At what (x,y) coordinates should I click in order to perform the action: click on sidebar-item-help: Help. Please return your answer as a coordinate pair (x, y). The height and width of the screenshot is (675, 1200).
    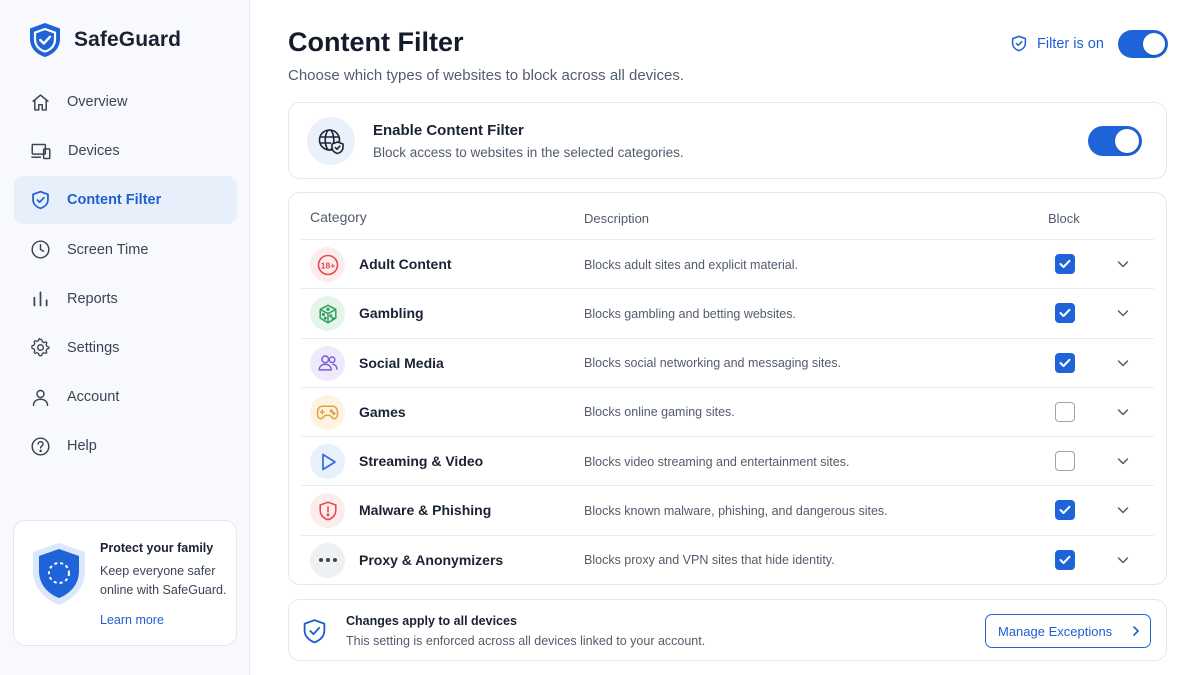
    Looking at the image, I should click on (125, 446).